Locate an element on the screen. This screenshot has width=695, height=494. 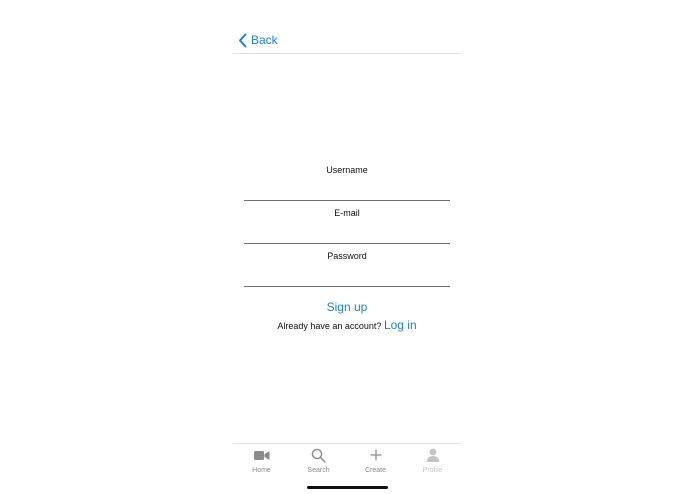
username-input is located at coordinates (347, 189).